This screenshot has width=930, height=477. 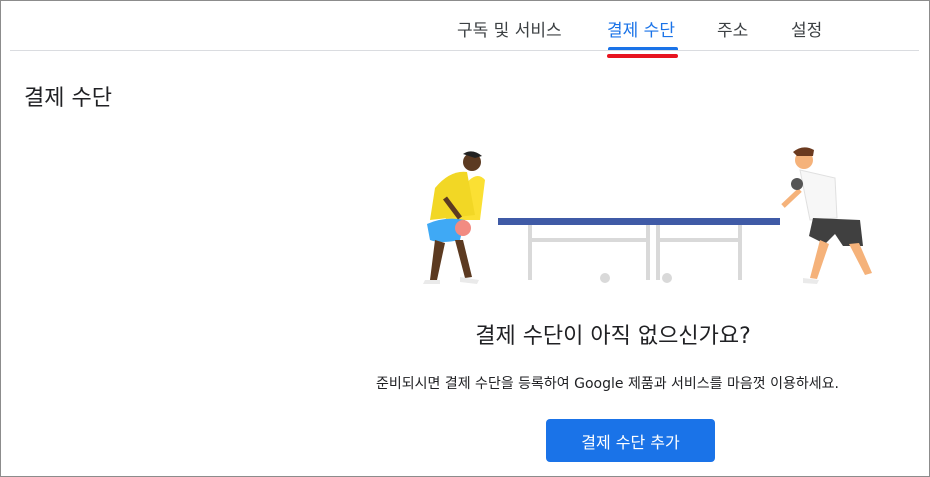 What do you see at coordinates (806, 28) in the screenshot?
I see `tab-settings: 설정` at bounding box center [806, 28].